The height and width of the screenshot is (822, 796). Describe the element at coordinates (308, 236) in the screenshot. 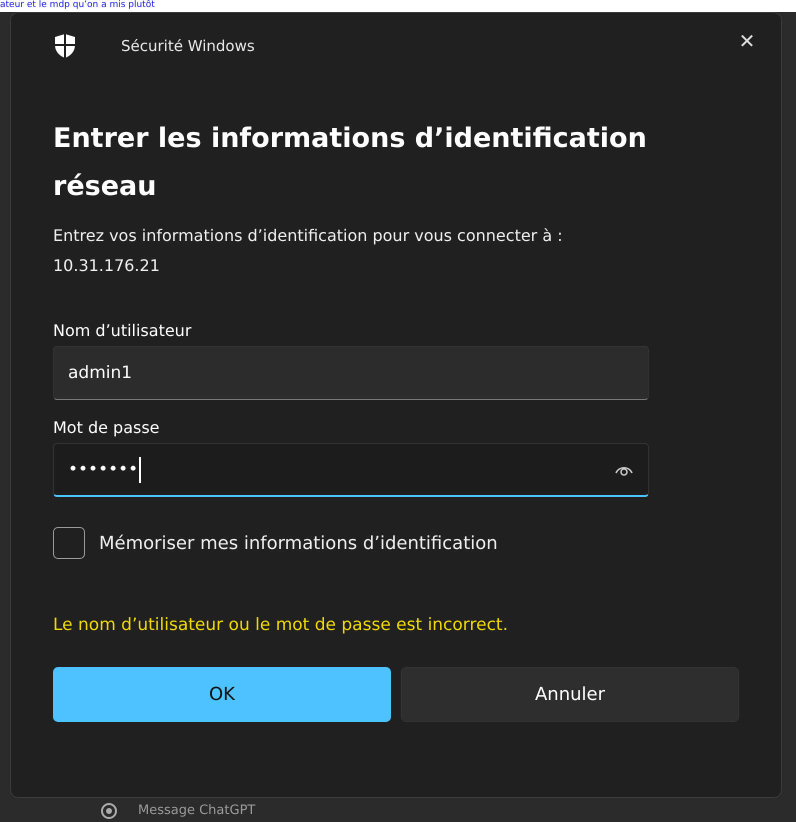

I see `message-text: Entrez vos informations d’identification pour vous connecter à :` at that location.